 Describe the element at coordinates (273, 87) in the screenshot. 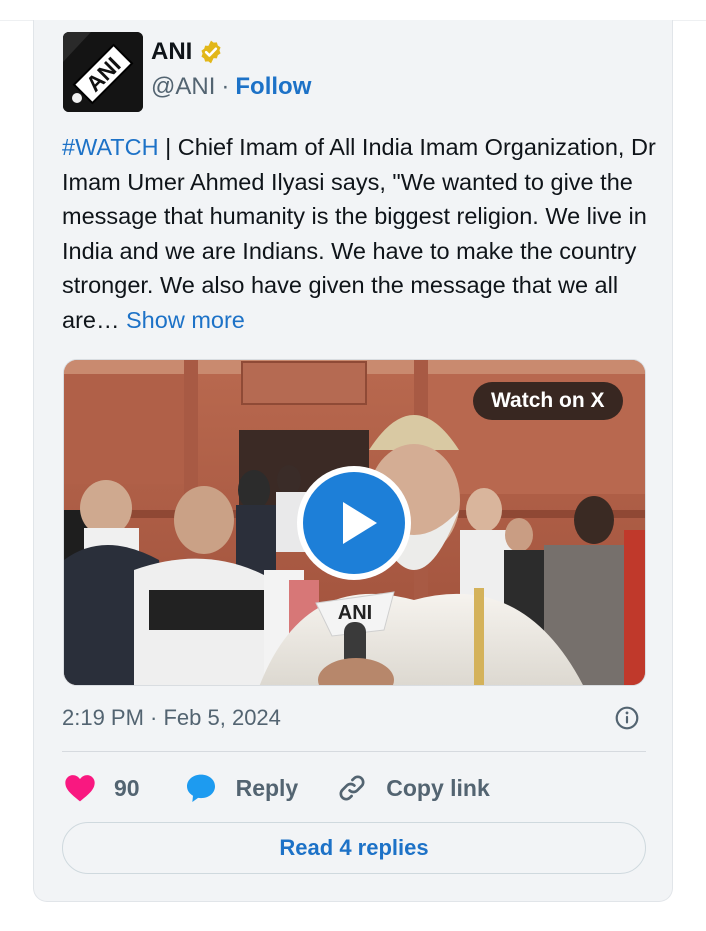

I see `follow-button: Follow` at that location.